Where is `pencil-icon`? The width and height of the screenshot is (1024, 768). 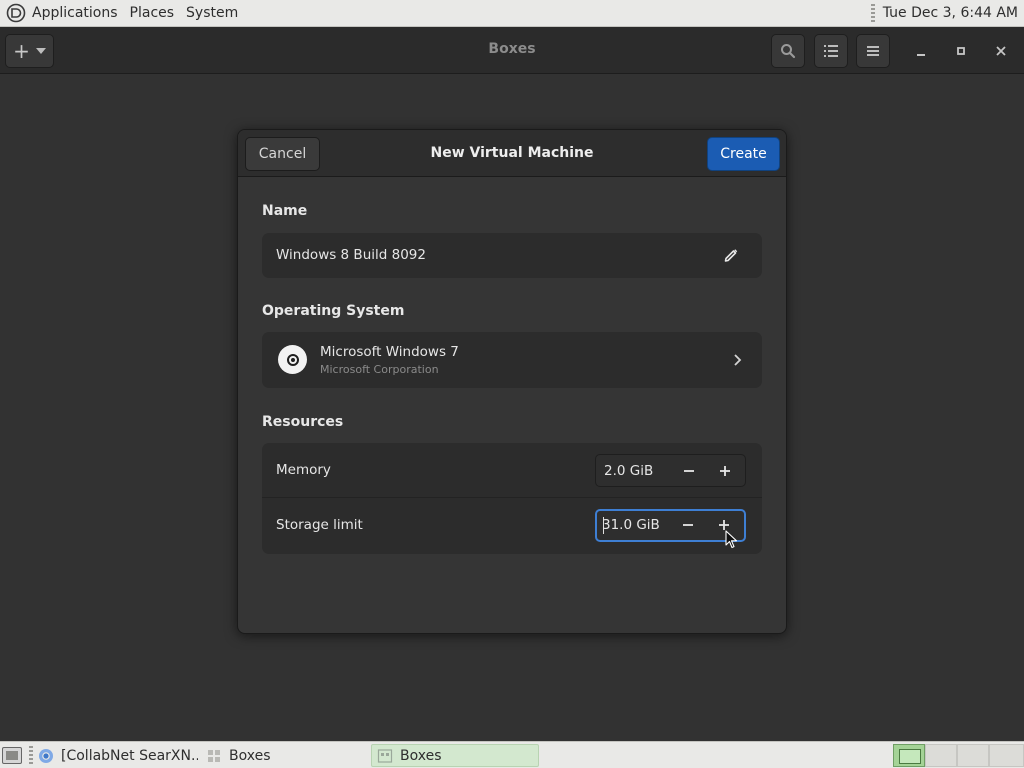 pencil-icon is located at coordinates (731, 255).